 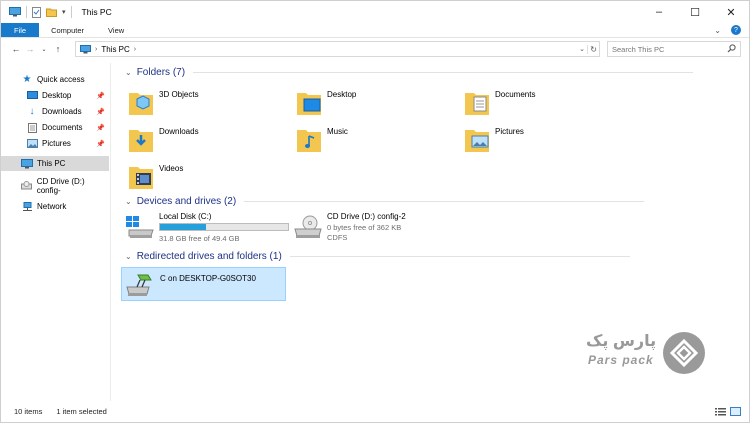 What do you see at coordinates (728, 411) in the screenshot?
I see `view-switcher` at bounding box center [728, 411].